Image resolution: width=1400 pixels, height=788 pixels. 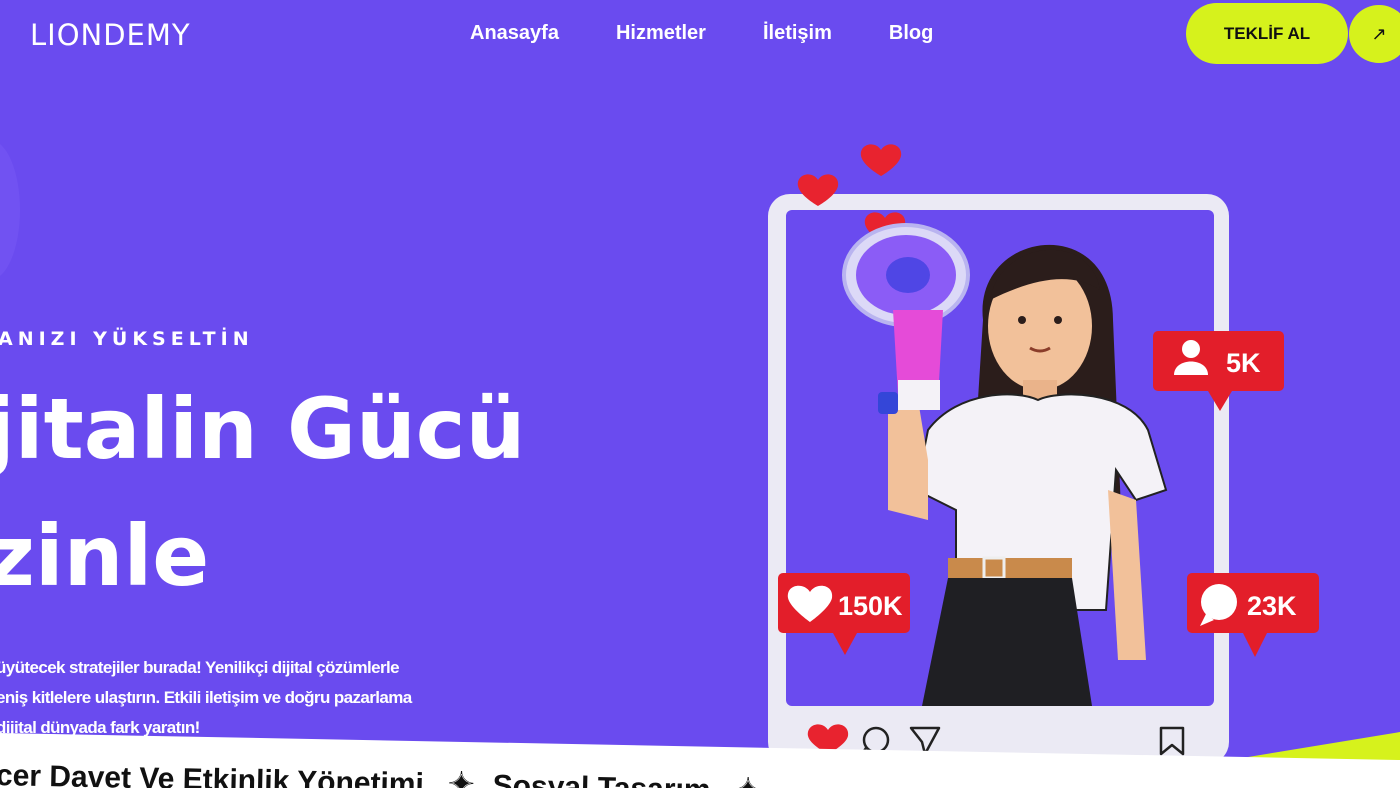 I want to click on marquee-ribbon, so click(x=700, y=760).